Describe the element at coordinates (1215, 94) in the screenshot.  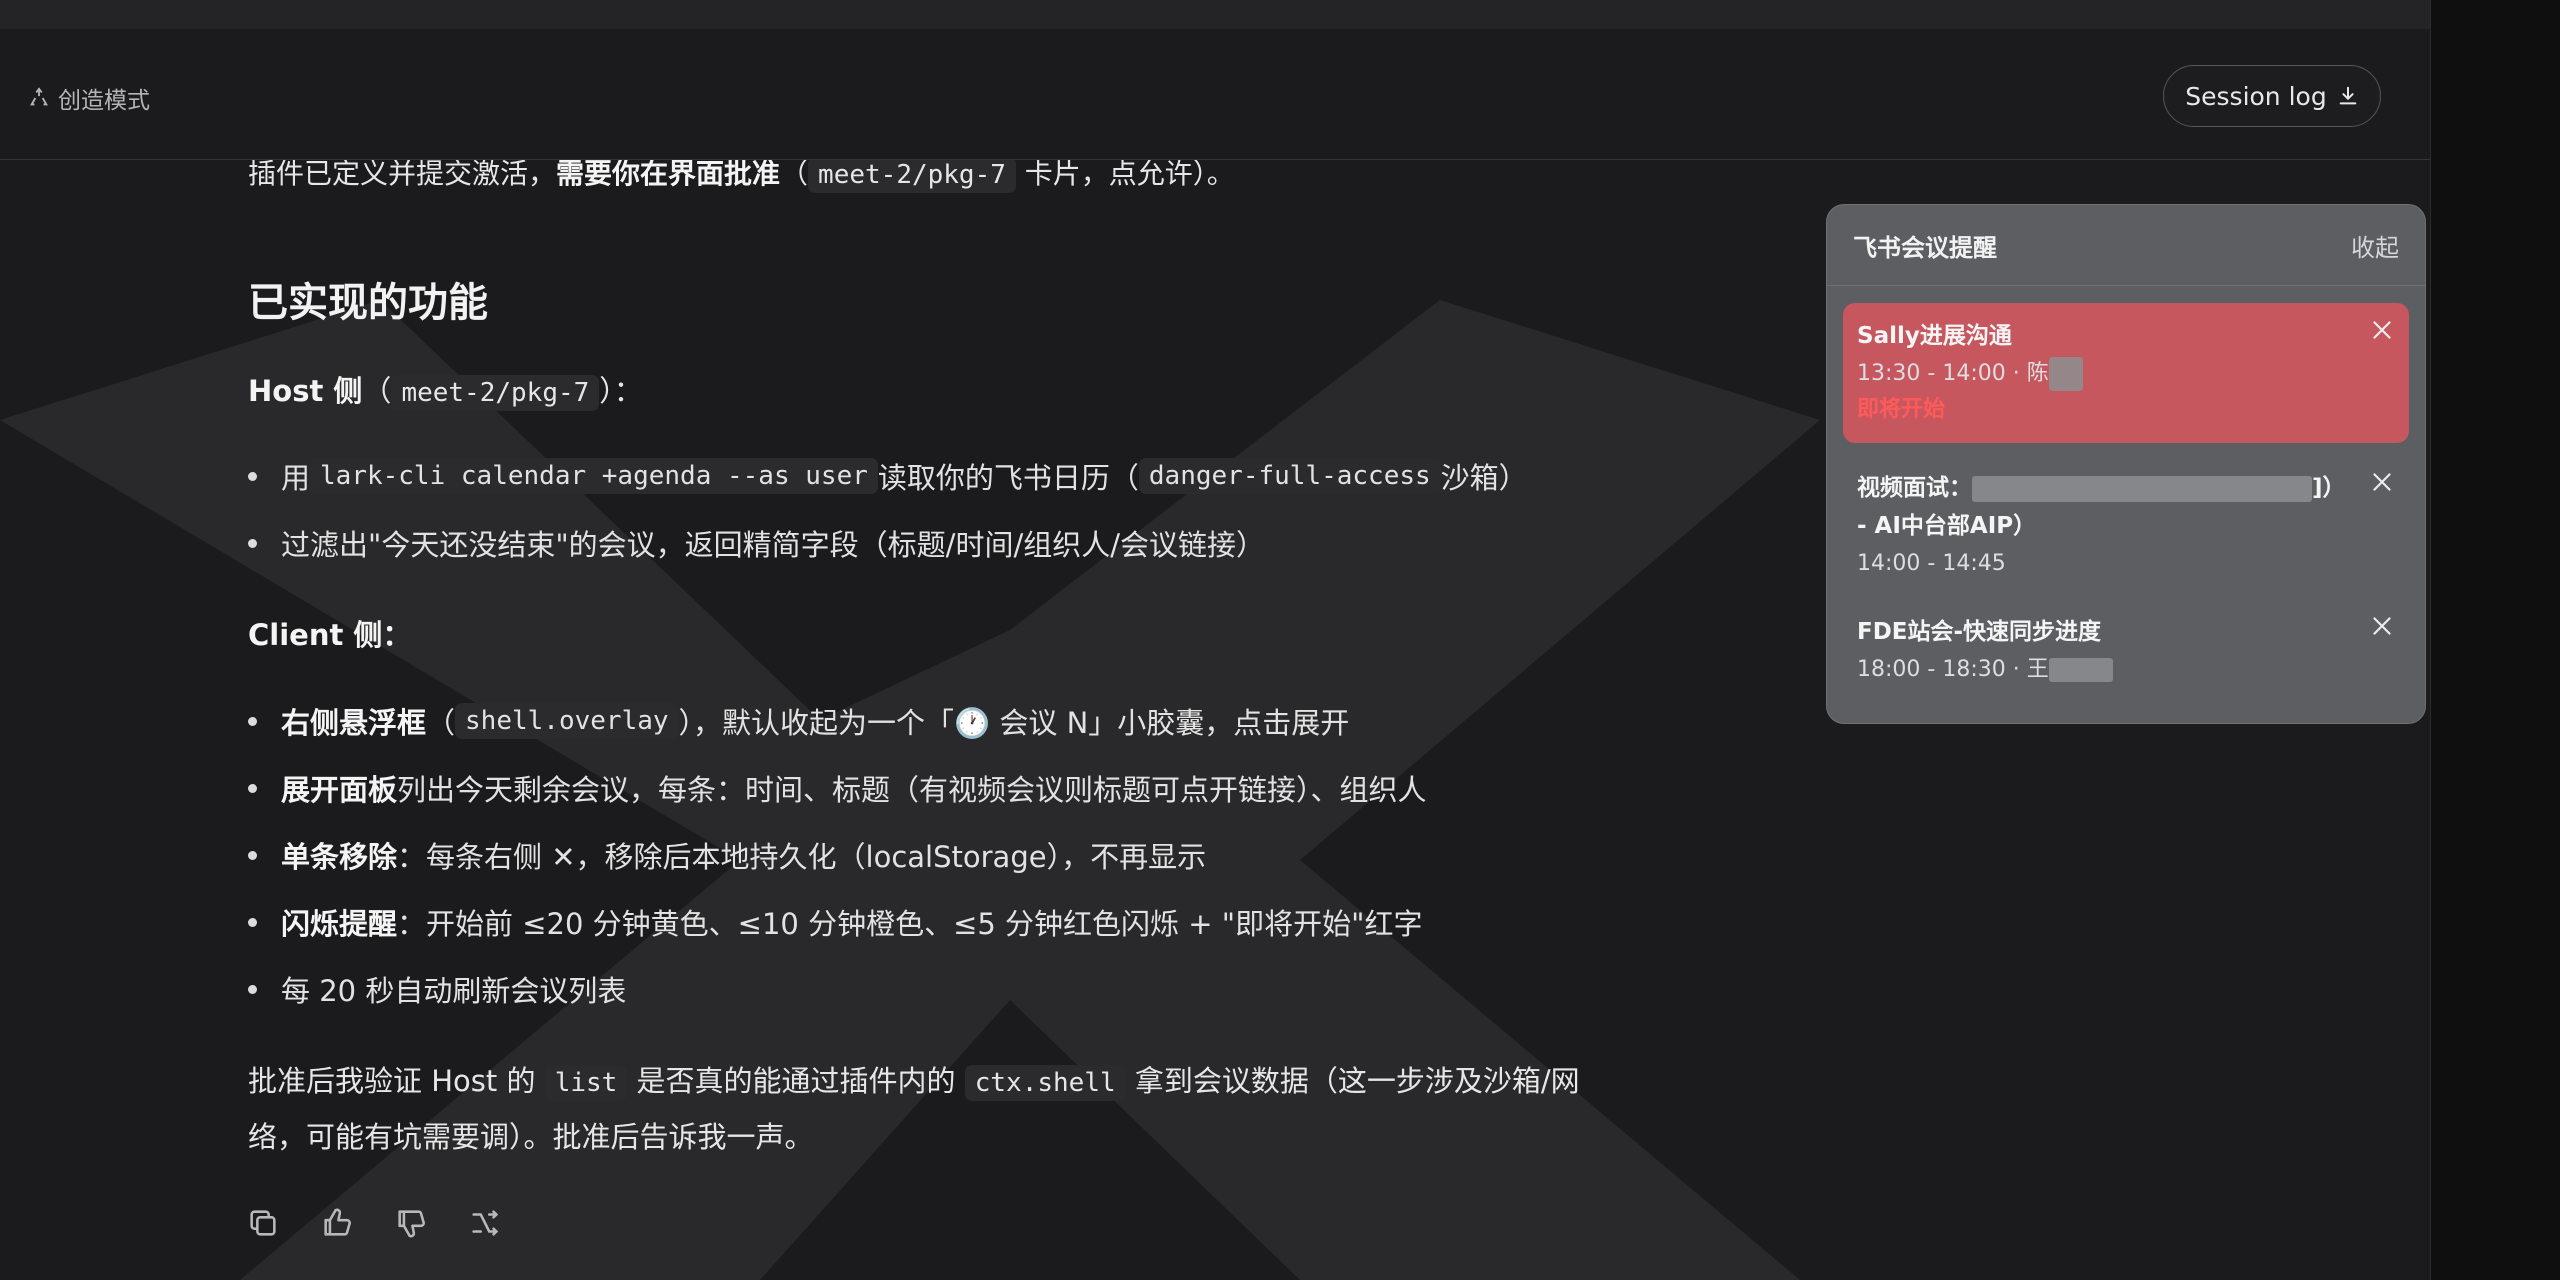
I see `top-header: 创造模式 Session log` at that location.